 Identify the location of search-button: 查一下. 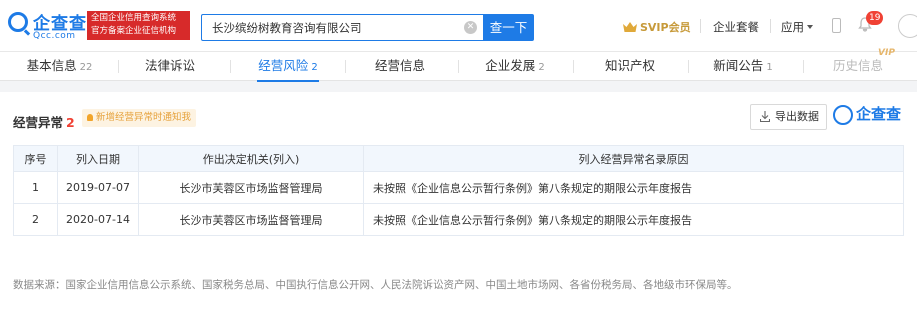
(508, 27).